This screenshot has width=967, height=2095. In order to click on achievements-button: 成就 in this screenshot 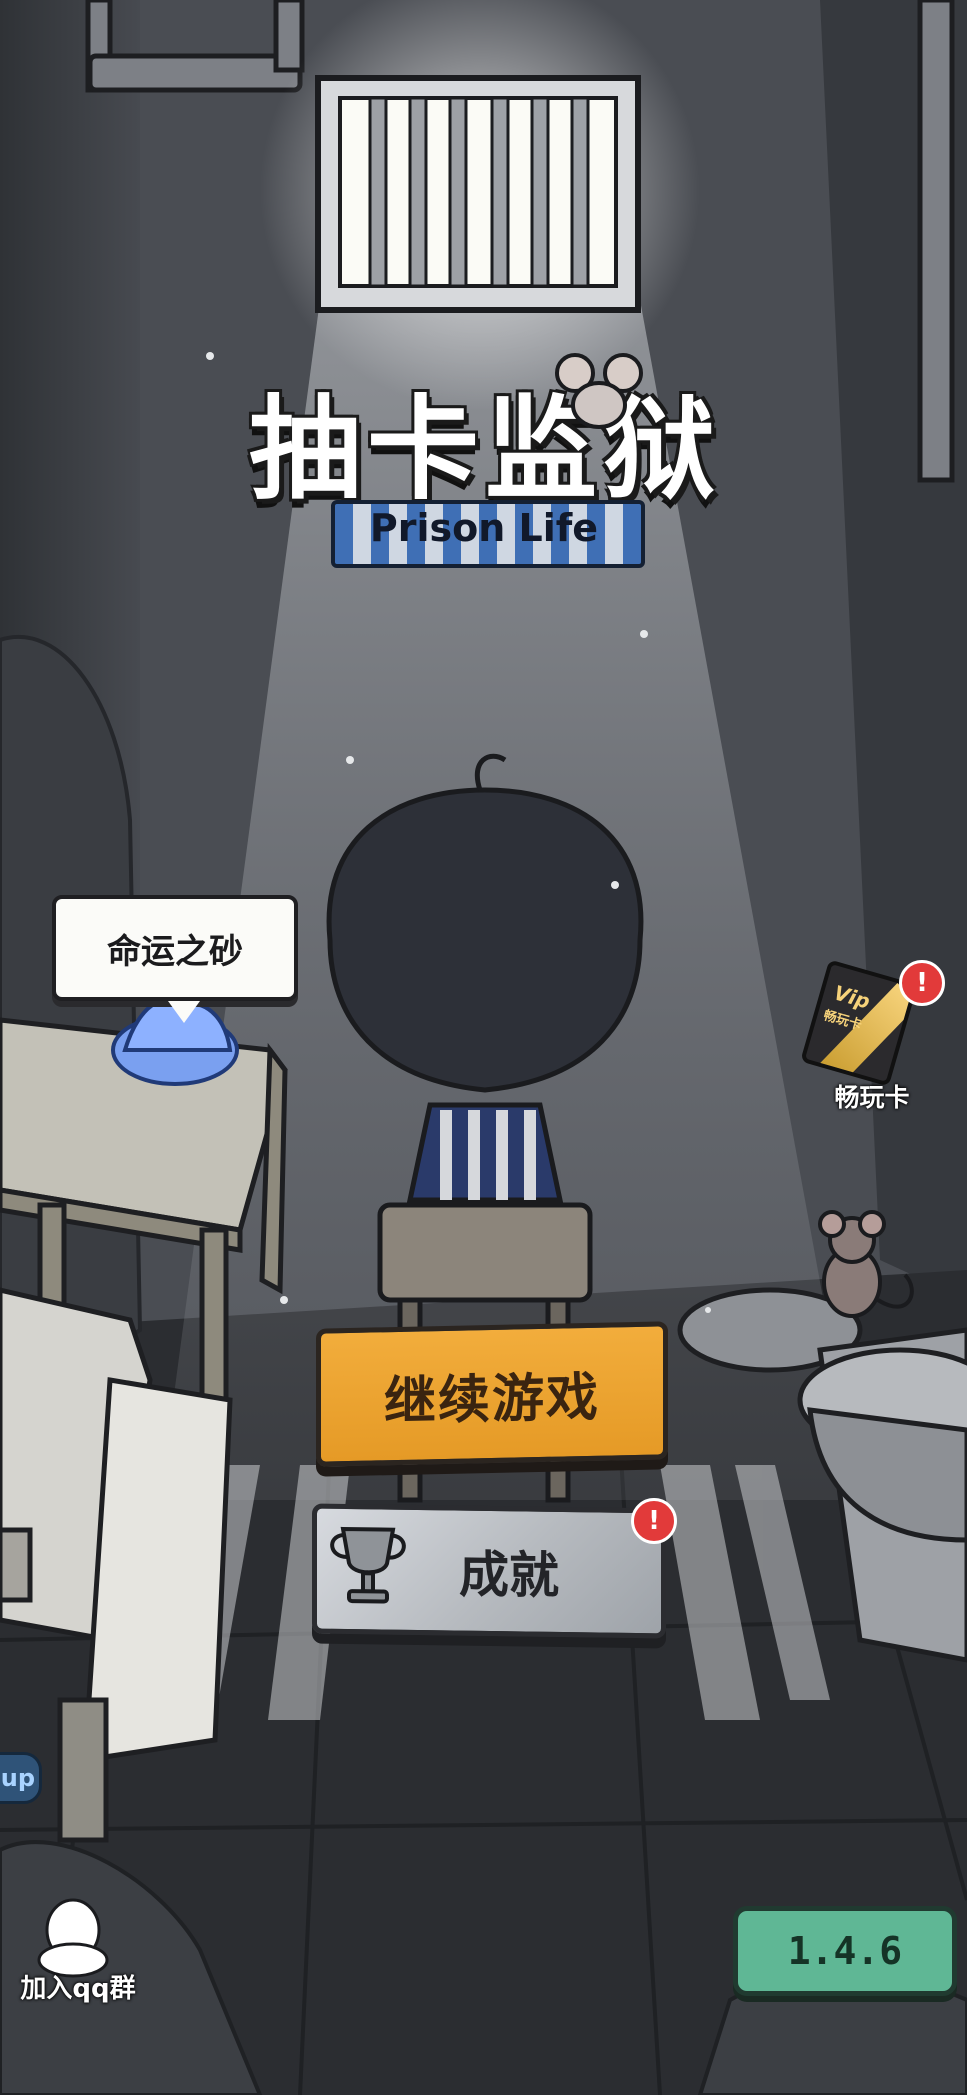, I will do `click(489, 1571)`.